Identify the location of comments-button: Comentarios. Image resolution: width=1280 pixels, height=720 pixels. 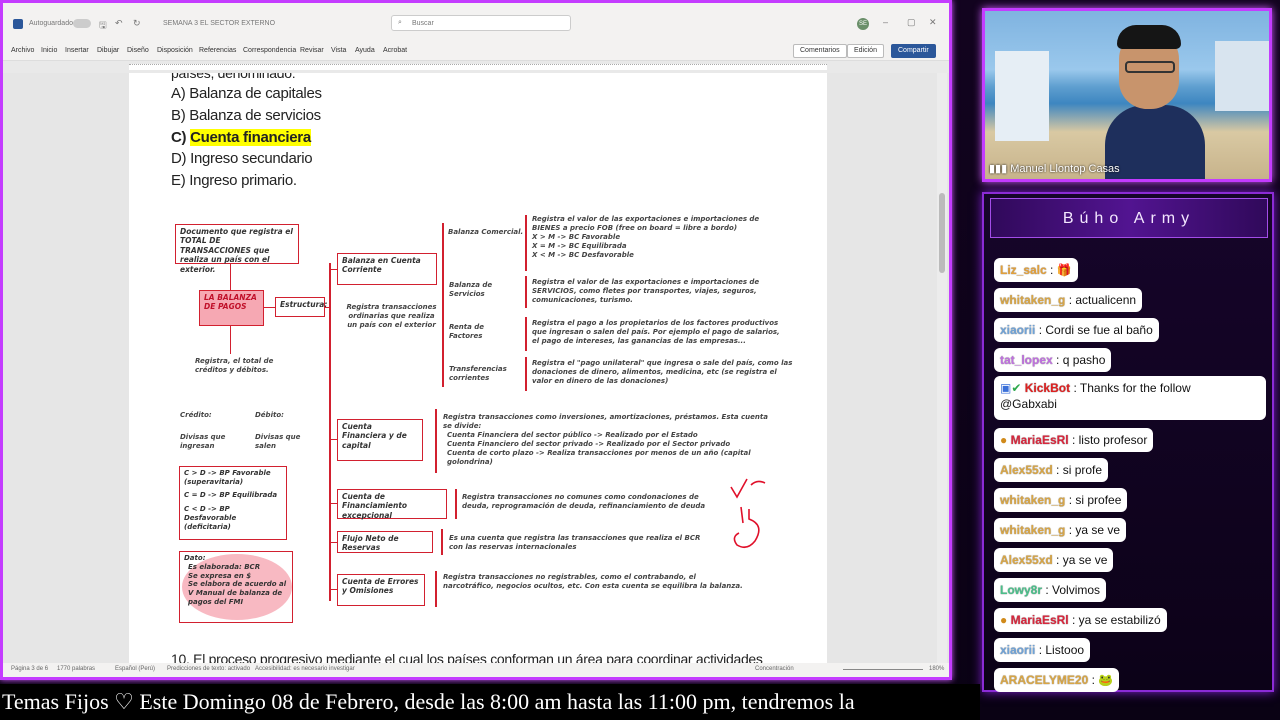
(820, 51).